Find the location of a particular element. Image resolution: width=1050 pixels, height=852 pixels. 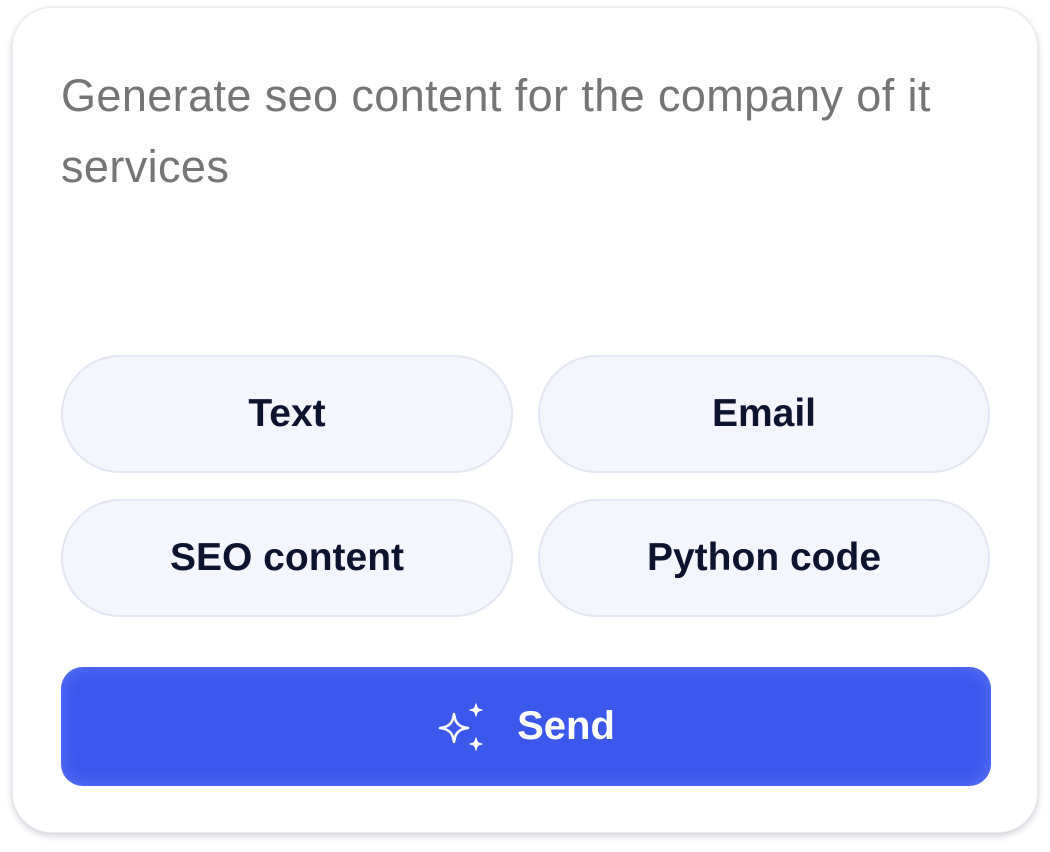

sparkles-icon is located at coordinates (460, 726).